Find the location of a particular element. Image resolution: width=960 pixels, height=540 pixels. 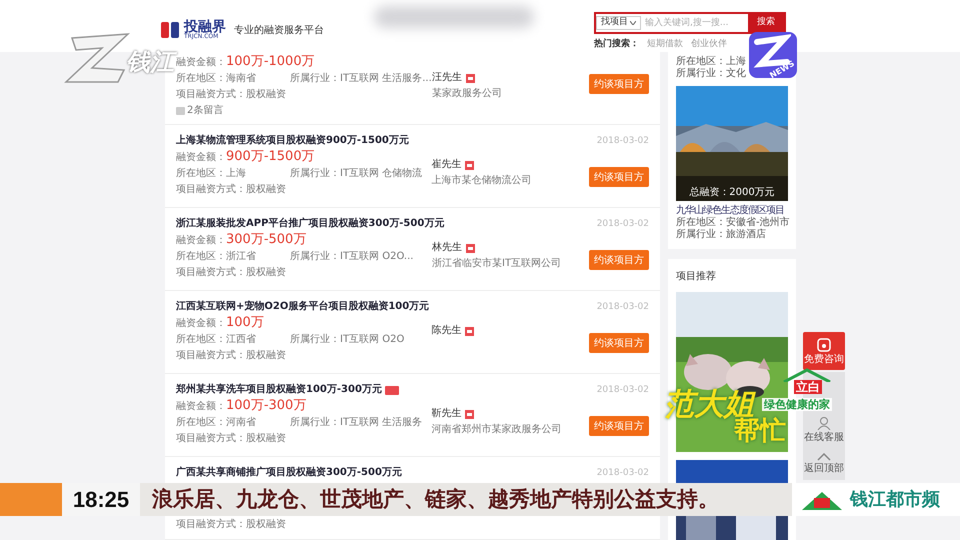

contact-name: 靳先生 is located at coordinates (446, 413).